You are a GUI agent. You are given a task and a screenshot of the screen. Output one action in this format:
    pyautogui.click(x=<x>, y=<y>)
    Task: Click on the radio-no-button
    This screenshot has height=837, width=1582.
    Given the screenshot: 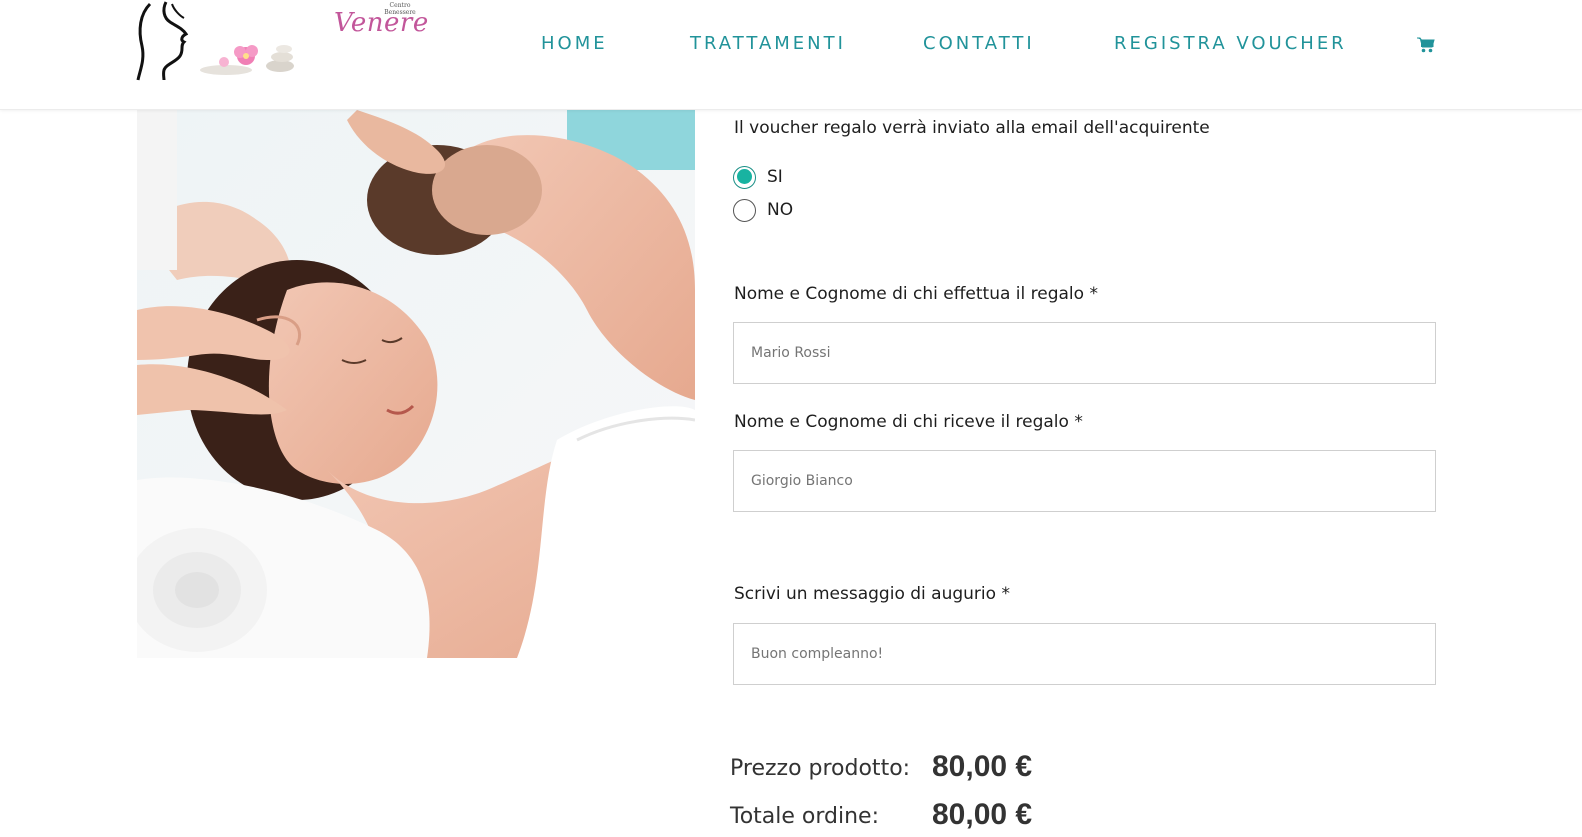 What is the action you would take?
    pyautogui.click(x=744, y=210)
    